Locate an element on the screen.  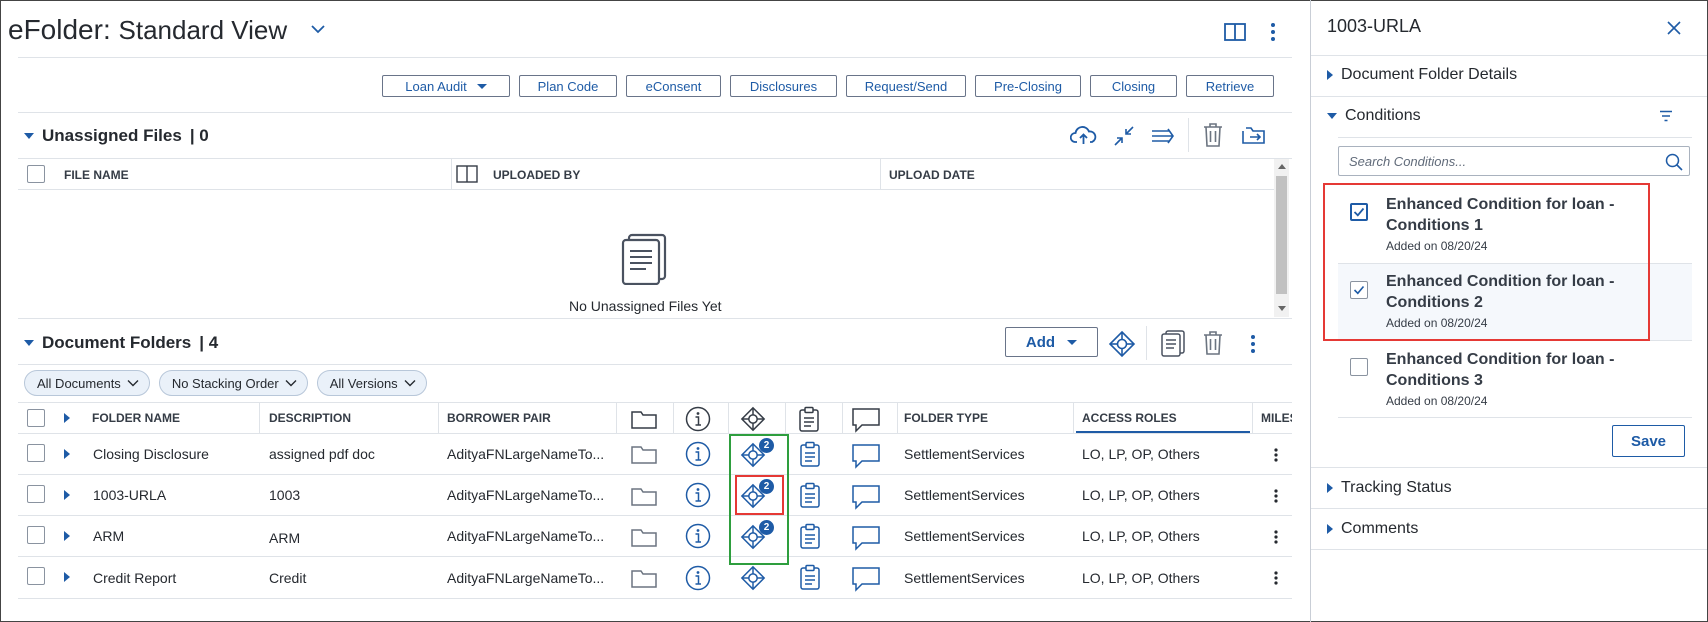
add-label: Add is located at coordinates (1040, 342).